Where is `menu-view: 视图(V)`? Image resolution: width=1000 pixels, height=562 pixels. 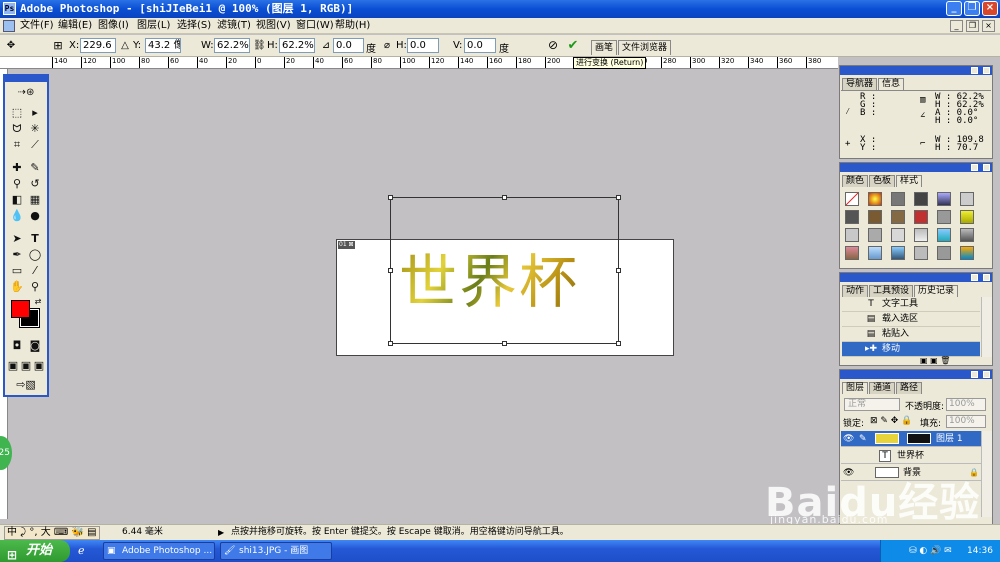
menu-view: 视图(V) is located at coordinates (273, 26).